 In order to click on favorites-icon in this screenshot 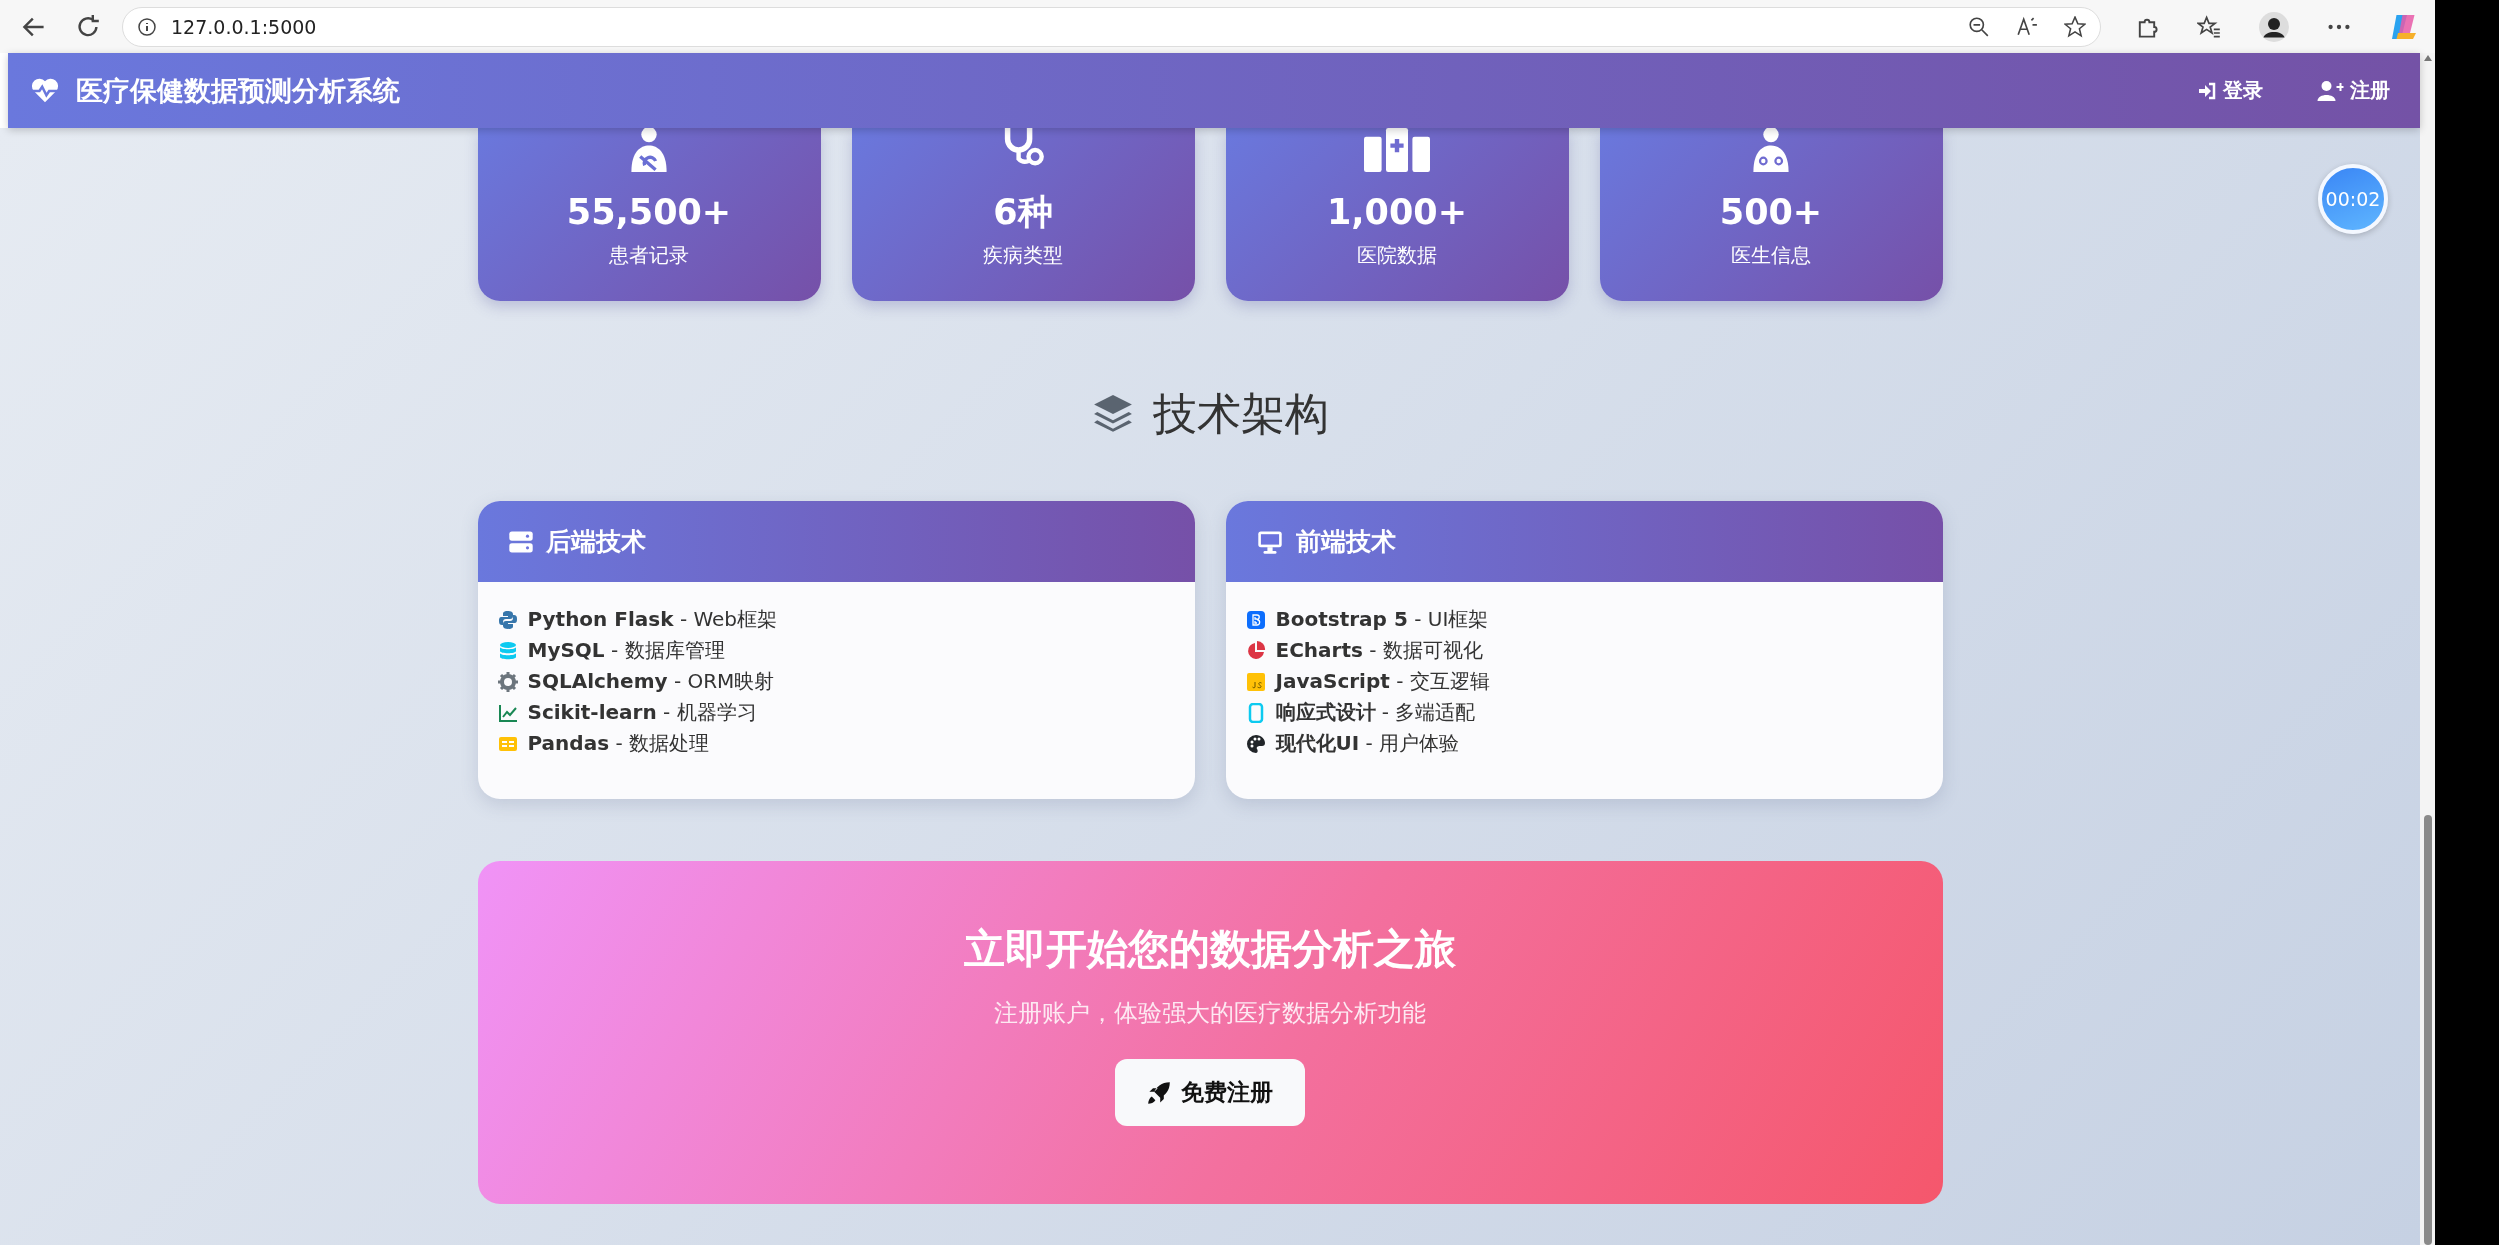, I will do `click(2209, 26)`.